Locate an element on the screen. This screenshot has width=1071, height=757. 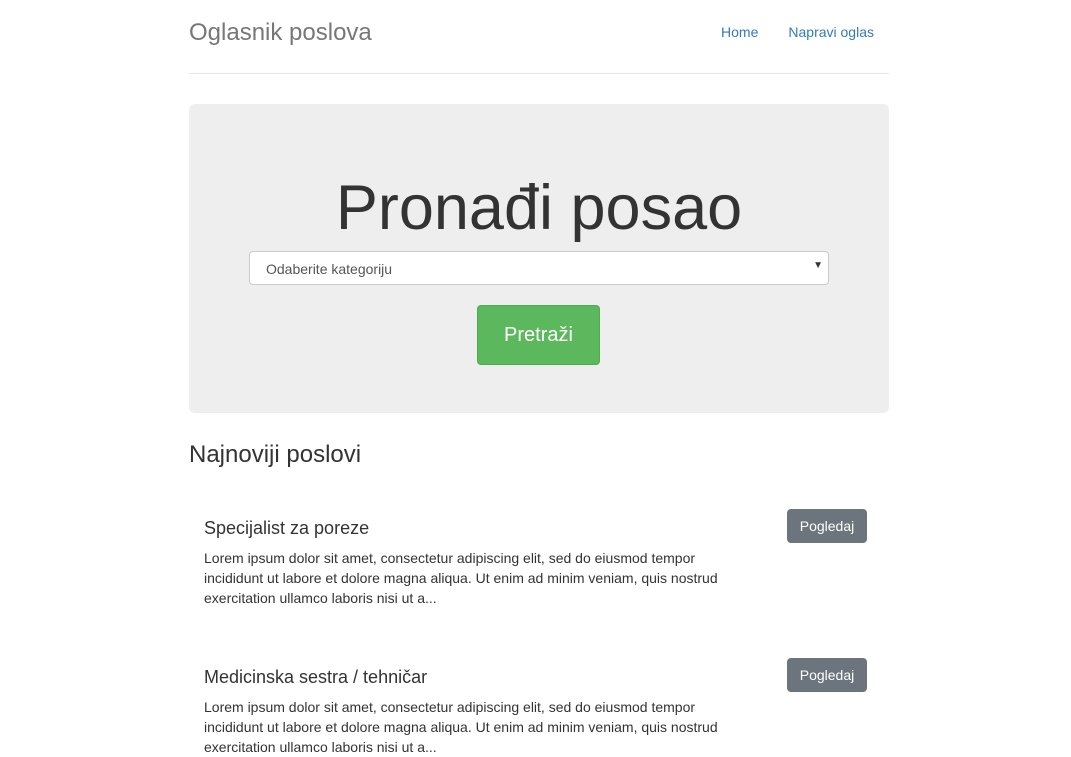
job-title: Specijalist za poreze is located at coordinates (287, 528).